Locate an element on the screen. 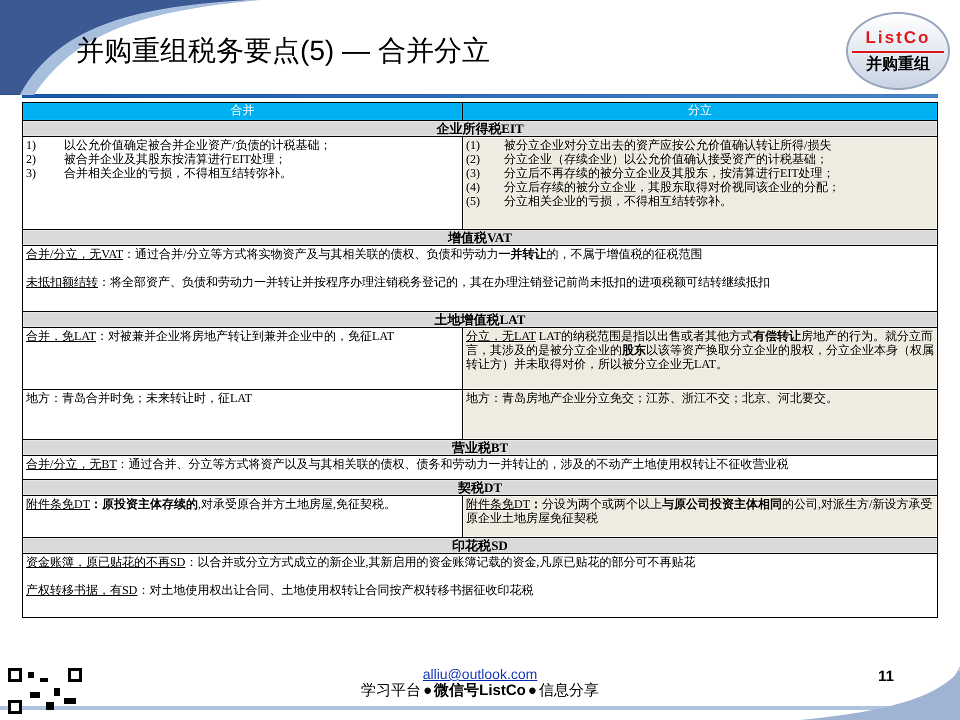 The image size is (960, 720). paragraph: 产权转移书据，有SD：对土地使用权出让合同、土地使用权转让合同按产权转移书据征收印花税 is located at coordinates (280, 590).